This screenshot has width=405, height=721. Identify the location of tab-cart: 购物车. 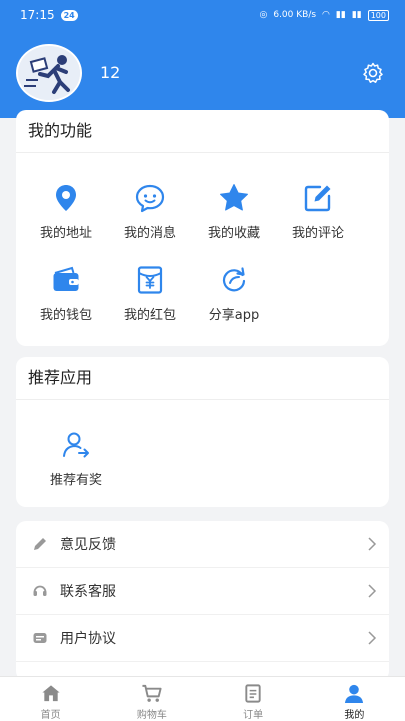
(151, 699).